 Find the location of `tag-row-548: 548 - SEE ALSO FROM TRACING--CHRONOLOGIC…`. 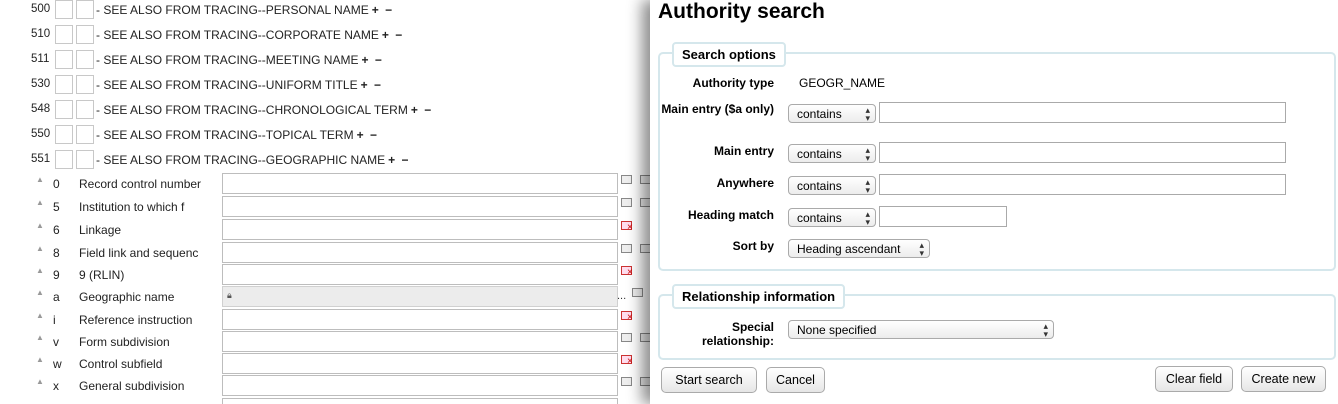

tag-row-548: 548 - SEE ALSO FROM TRACING--CHRONOLOGIC… is located at coordinates (320, 111).